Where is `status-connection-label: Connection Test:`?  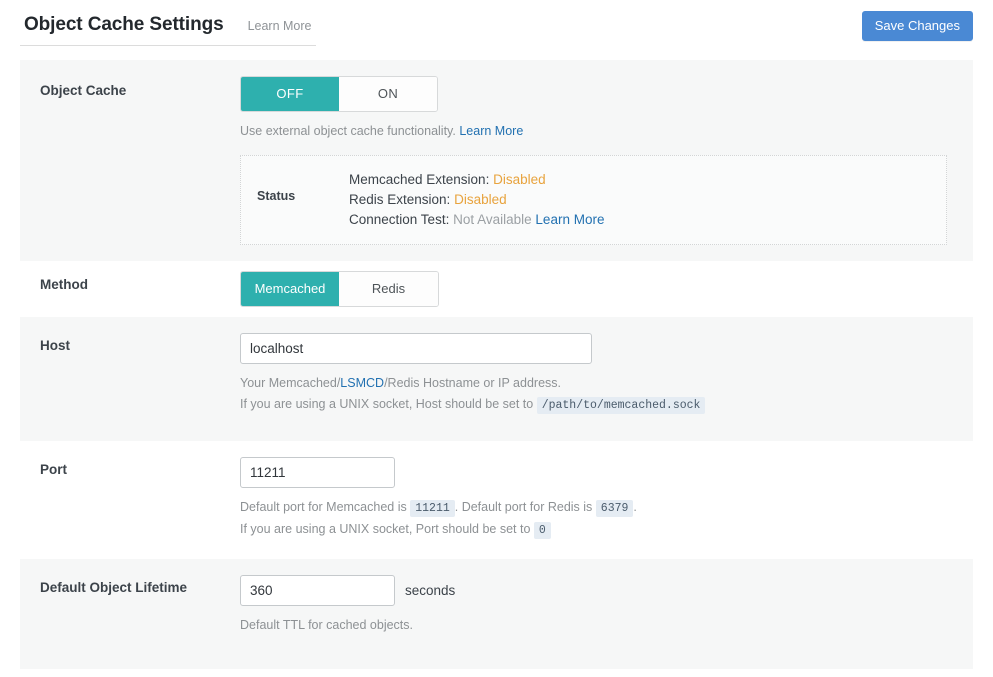
status-connection-label: Connection Test: is located at coordinates (399, 220).